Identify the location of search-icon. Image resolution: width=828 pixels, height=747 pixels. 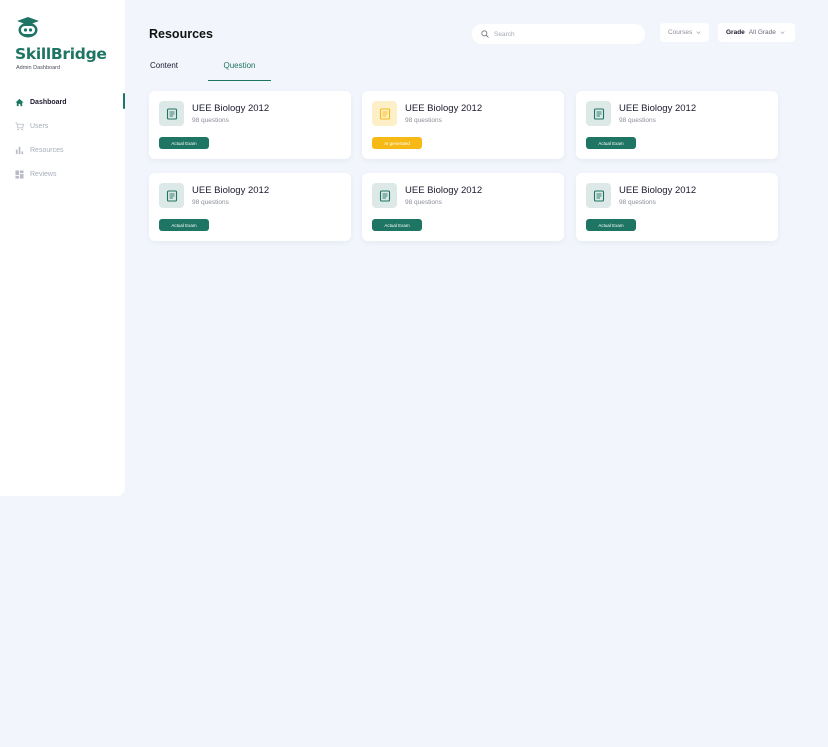
(485, 34).